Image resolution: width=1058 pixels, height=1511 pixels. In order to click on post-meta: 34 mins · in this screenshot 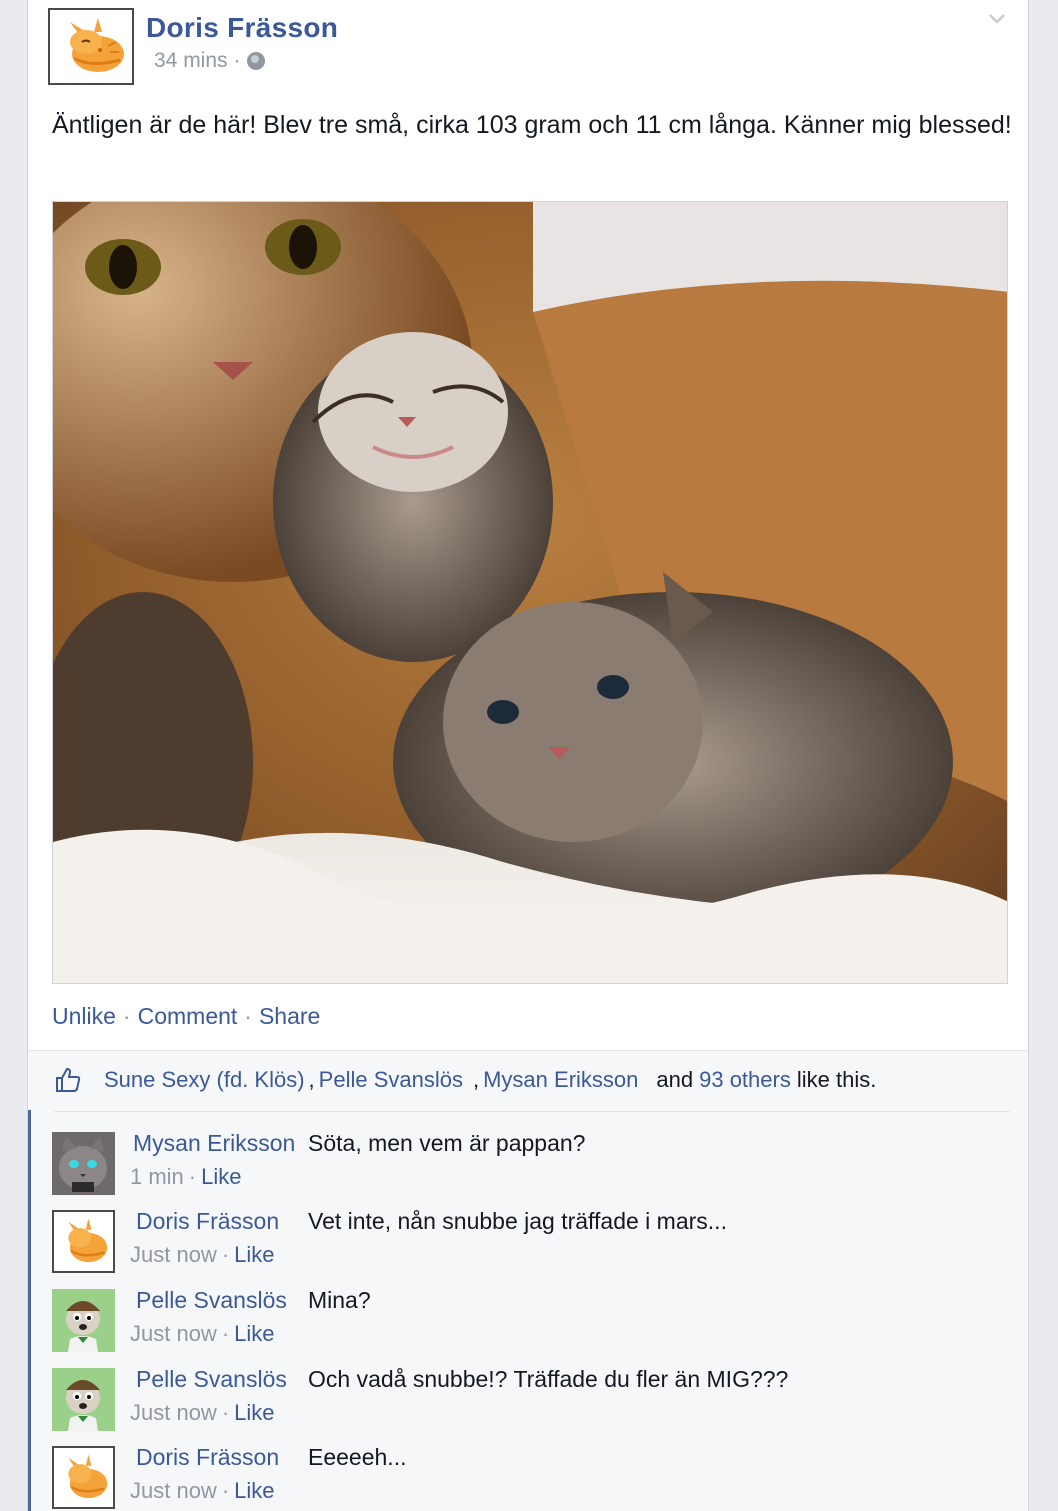, I will do `click(209, 61)`.